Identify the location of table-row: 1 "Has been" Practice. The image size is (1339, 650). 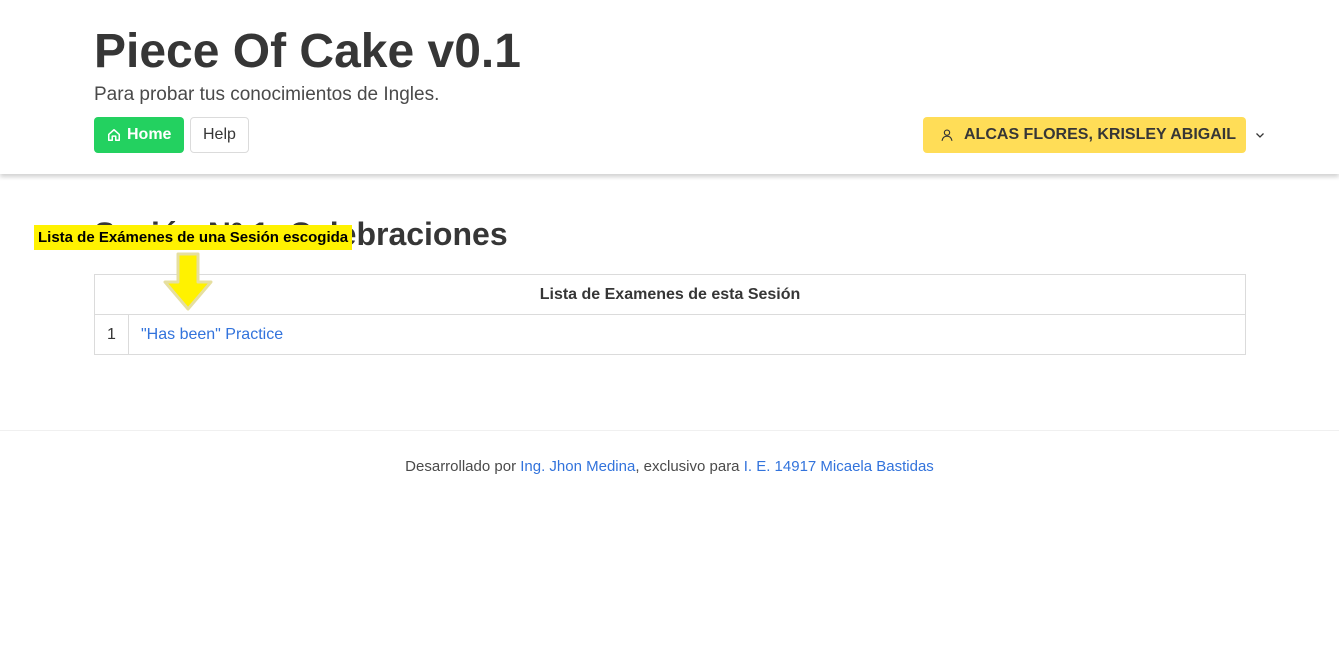
(670, 334).